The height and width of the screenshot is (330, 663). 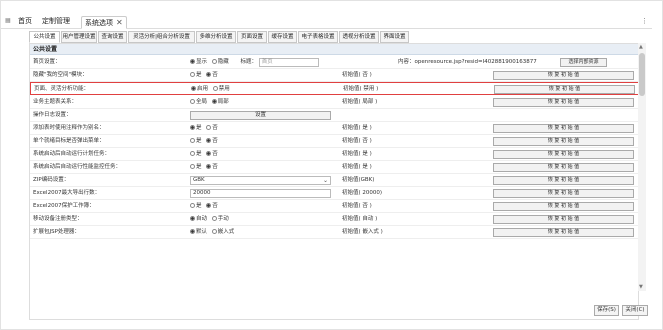 What do you see at coordinates (104, 22) in the screenshot?
I see `tab-system-options: 系统选项 ✕` at bounding box center [104, 22].